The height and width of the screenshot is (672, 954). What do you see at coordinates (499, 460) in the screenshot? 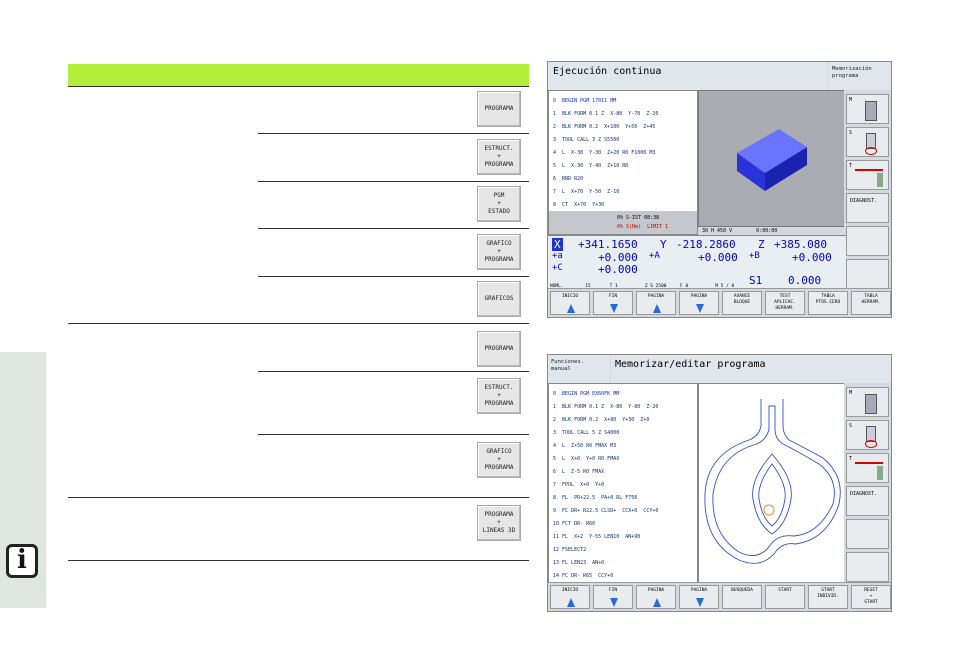
I see `softkey-grafico-programa-2: GRAFICO + PROGRAMA` at bounding box center [499, 460].